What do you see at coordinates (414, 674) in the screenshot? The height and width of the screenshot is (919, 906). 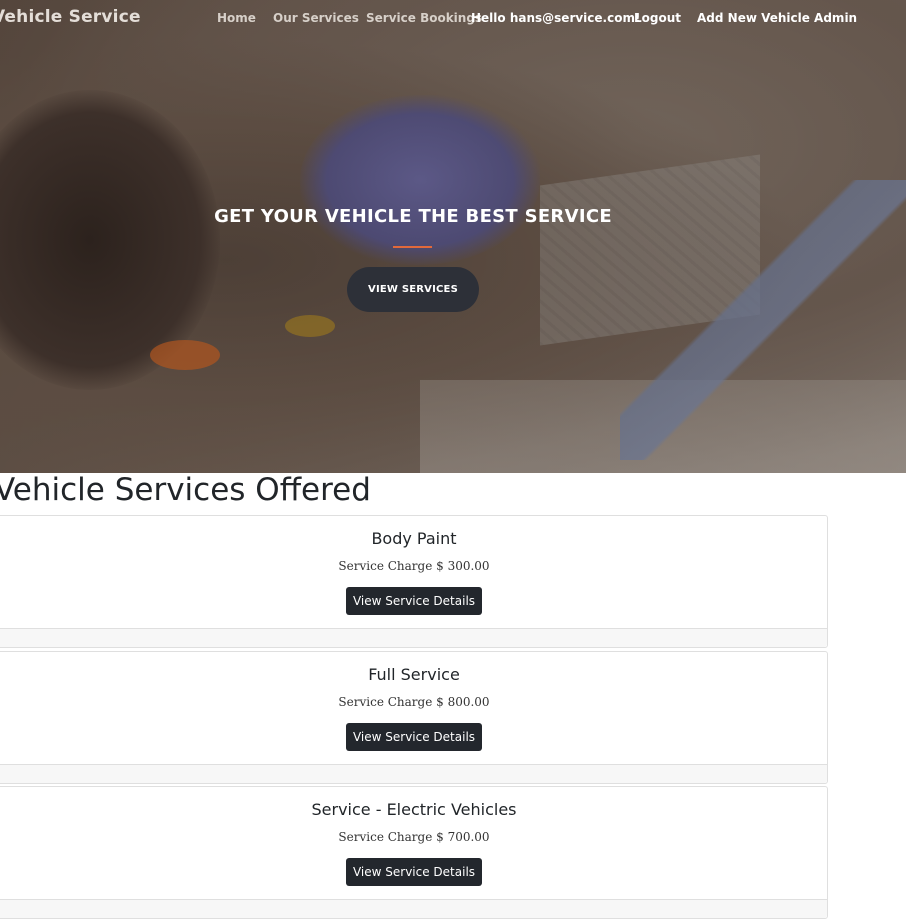 I see `service-name: Full Service` at bounding box center [414, 674].